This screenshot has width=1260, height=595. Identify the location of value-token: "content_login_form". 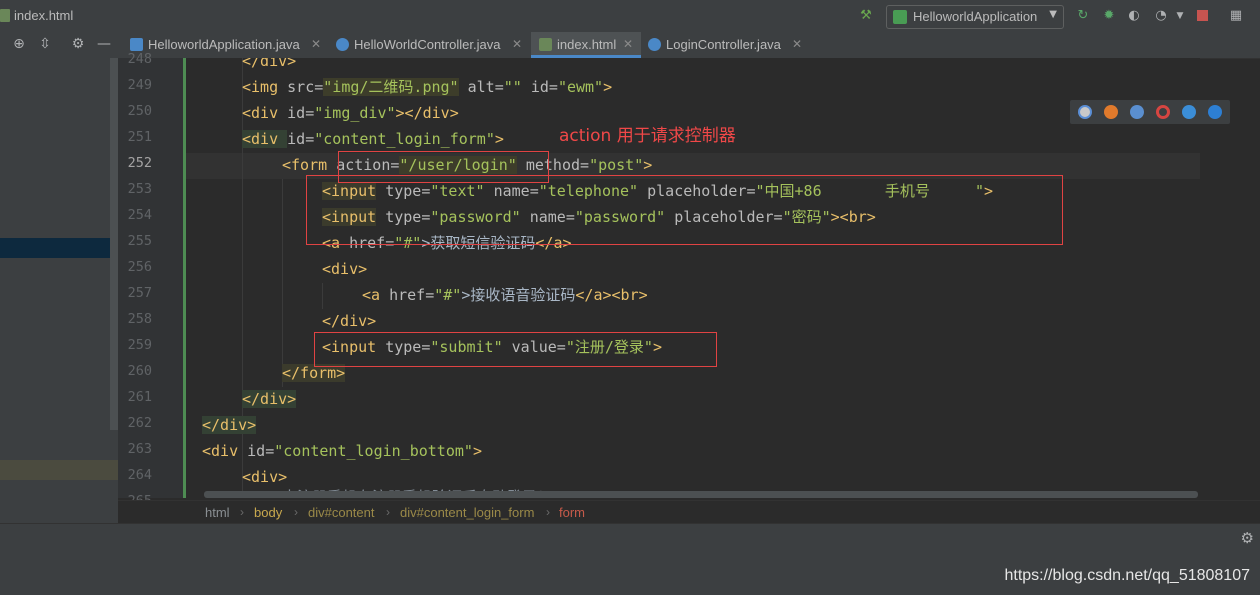
(404, 139).